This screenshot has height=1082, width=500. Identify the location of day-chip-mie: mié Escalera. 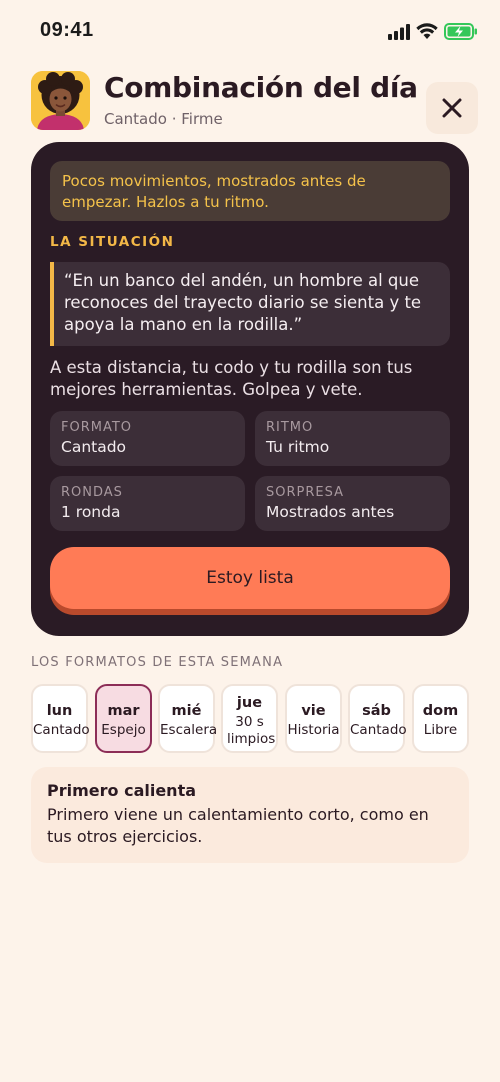
(188, 718).